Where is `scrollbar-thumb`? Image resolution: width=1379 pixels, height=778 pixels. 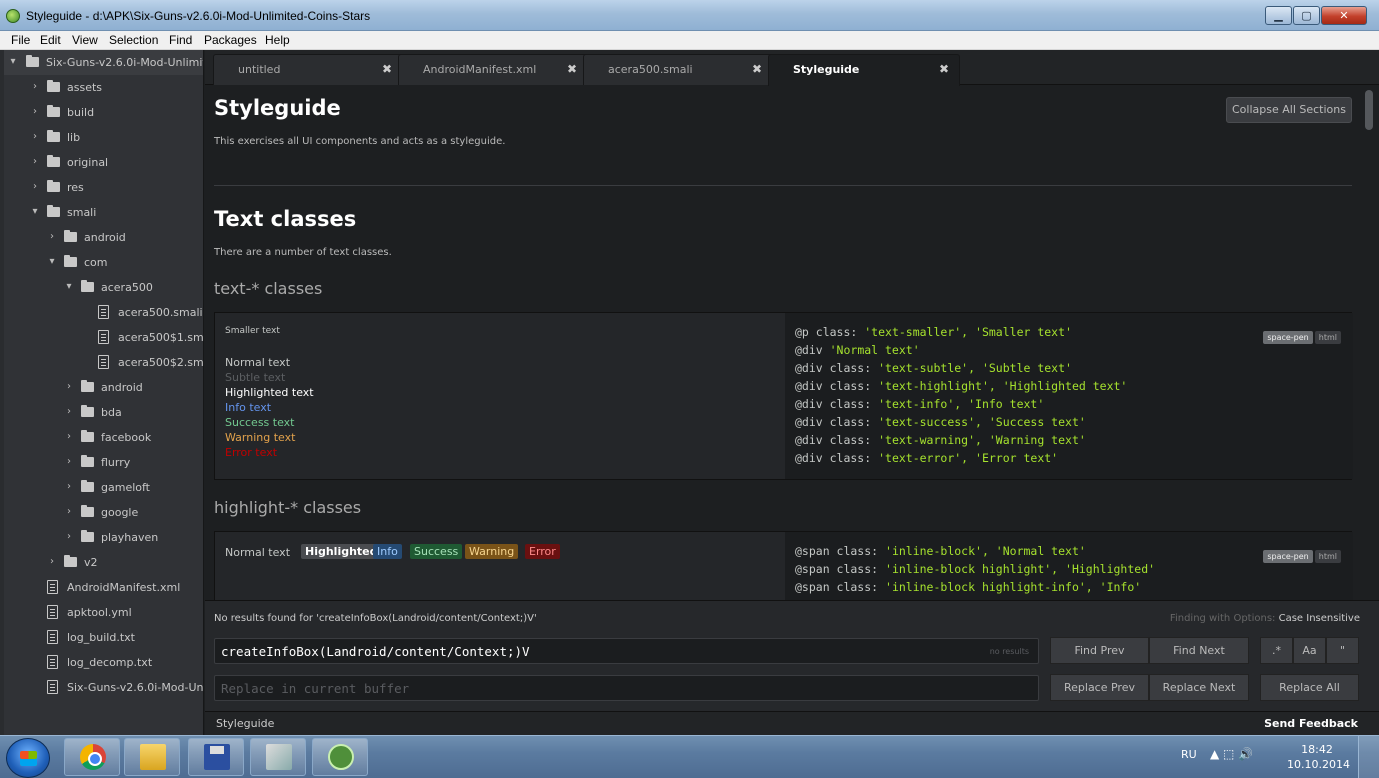 scrollbar-thumb is located at coordinates (1369, 110).